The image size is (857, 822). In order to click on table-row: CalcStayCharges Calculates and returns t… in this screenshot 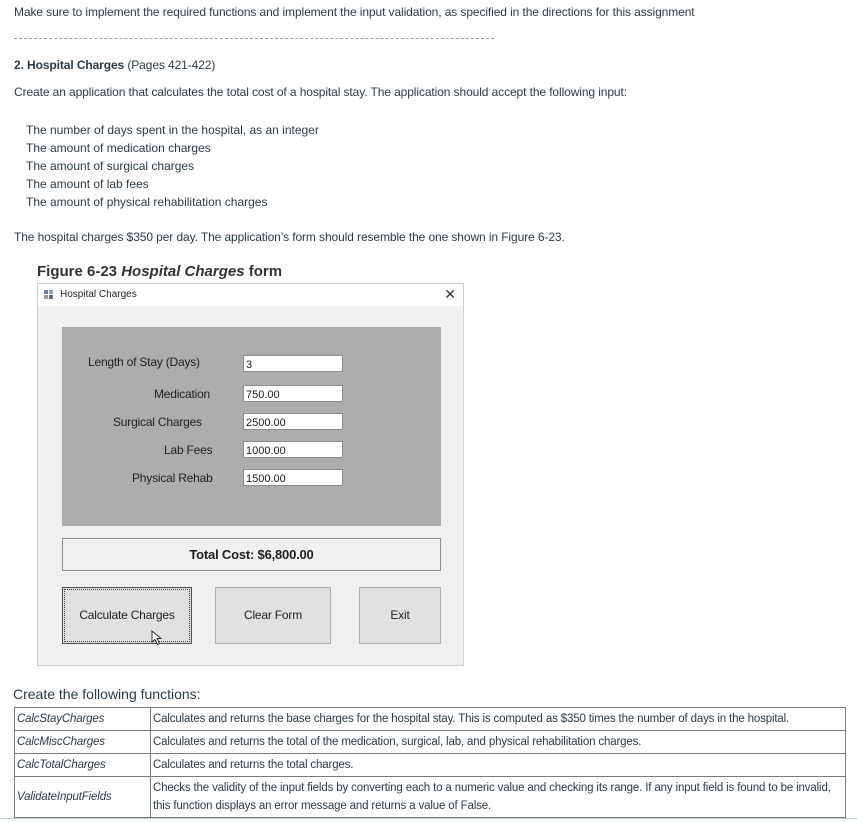, I will do `click(430, 719)`.